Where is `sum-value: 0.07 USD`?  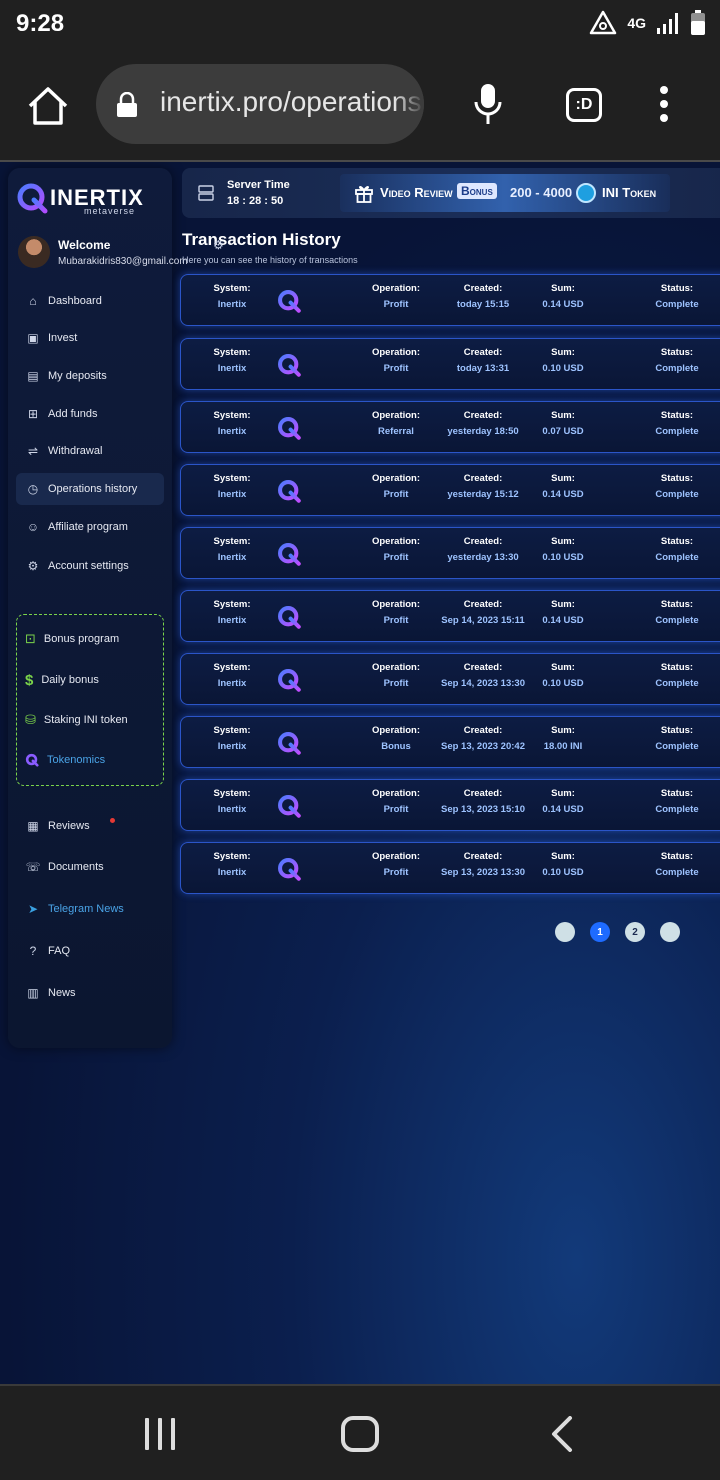
sum-value: 0.07 USD is located at coordinates (563, 431).